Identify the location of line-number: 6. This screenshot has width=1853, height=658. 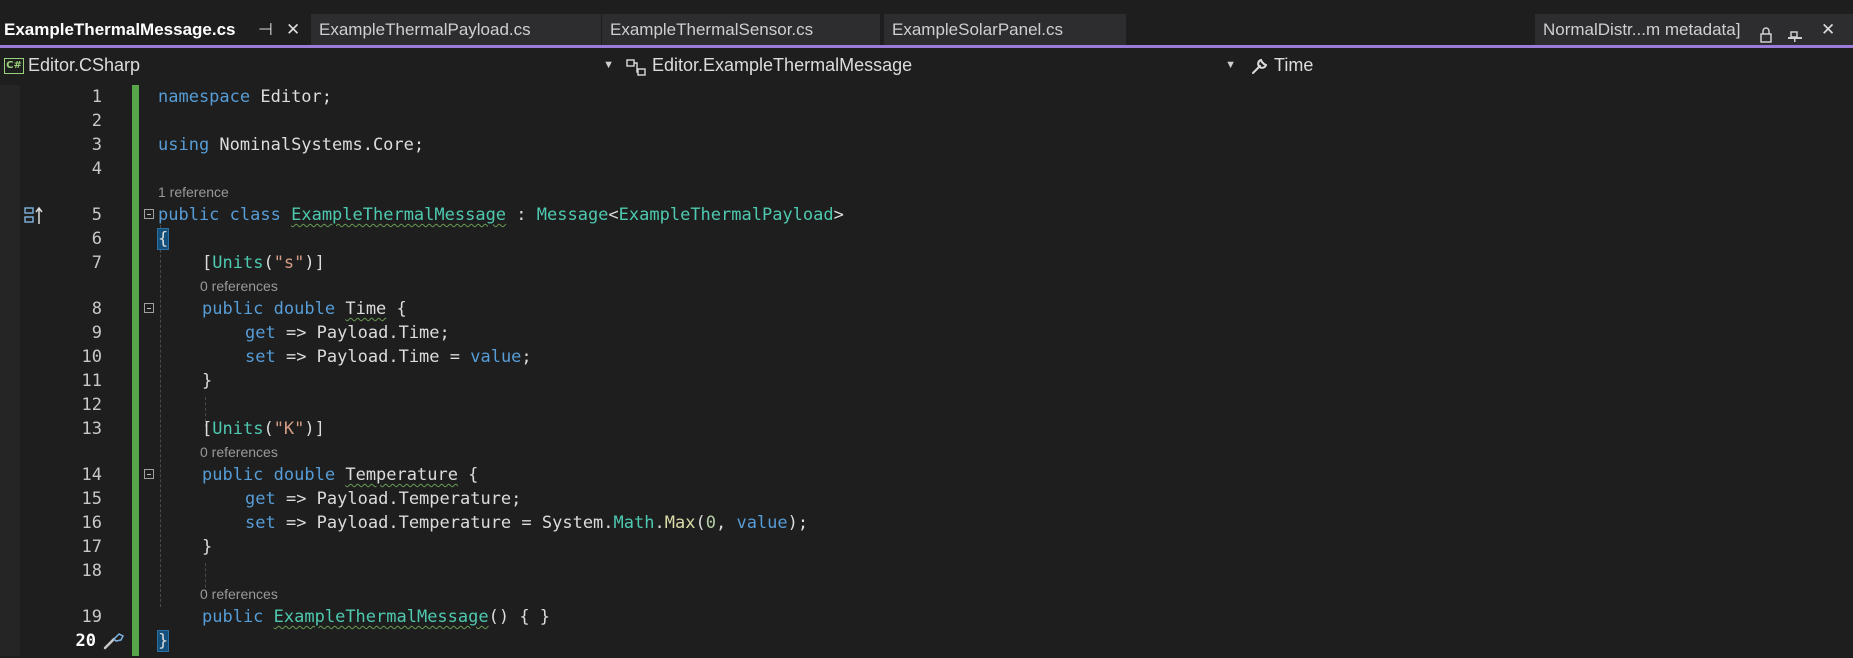
(96, 239).